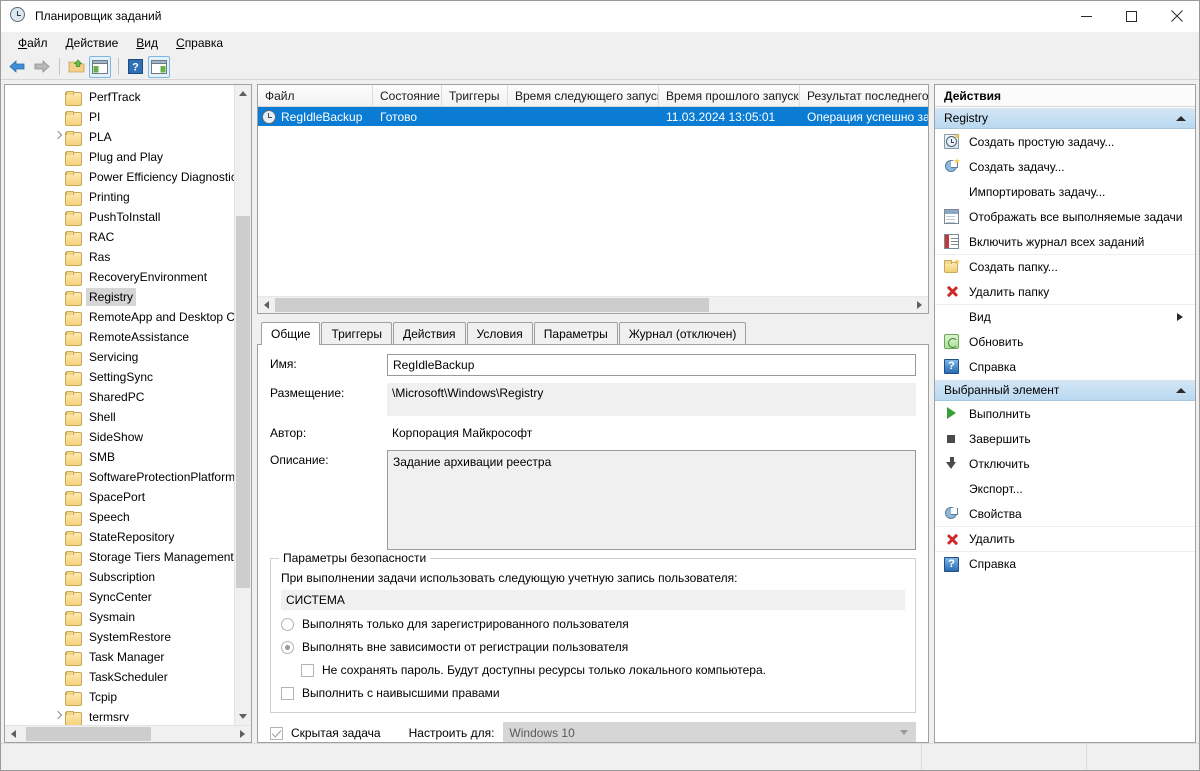 The width and height of the screenshot is (1200, 771). What do you see at coordinates (119, 337) in the screenshot?
I see `tree-node: RemoteAssistance` at bounding box center [119, 337].